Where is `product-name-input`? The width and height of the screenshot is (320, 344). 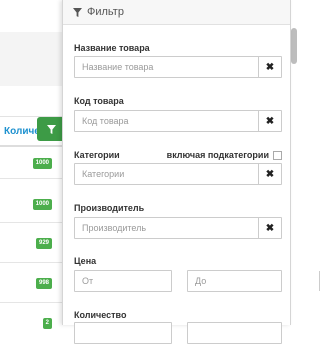
product-name-input is located at coordinates (166, 67).